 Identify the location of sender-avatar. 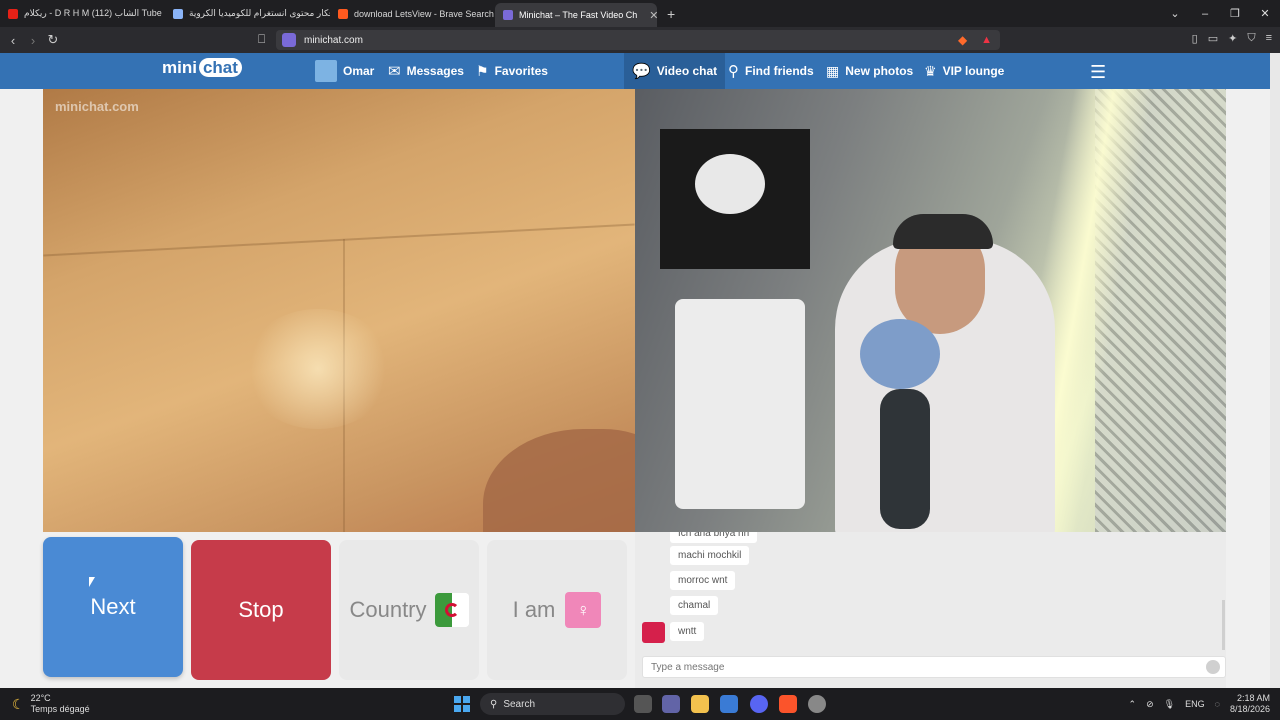
(653, 632).